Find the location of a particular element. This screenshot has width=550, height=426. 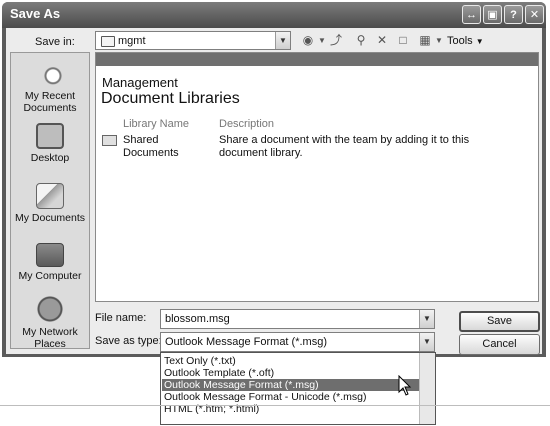

tools-label: Tools is located at coordinates (460, 41).